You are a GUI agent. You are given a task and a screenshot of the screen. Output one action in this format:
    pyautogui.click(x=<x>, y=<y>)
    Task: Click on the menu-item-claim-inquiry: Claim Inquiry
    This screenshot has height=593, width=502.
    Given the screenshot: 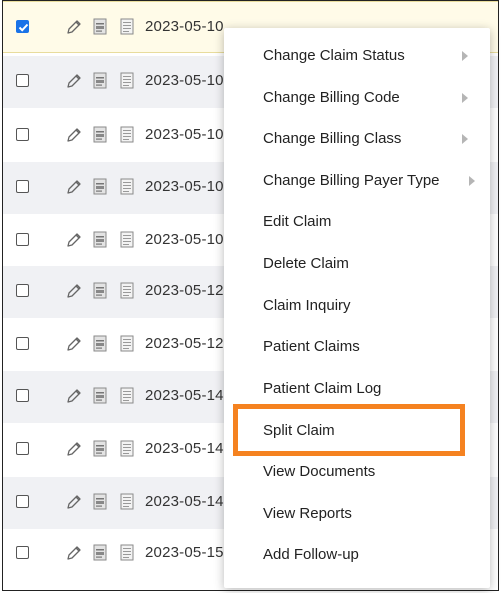 What is the action you would take?
    pyautogui.click(x=357, y=306)
    